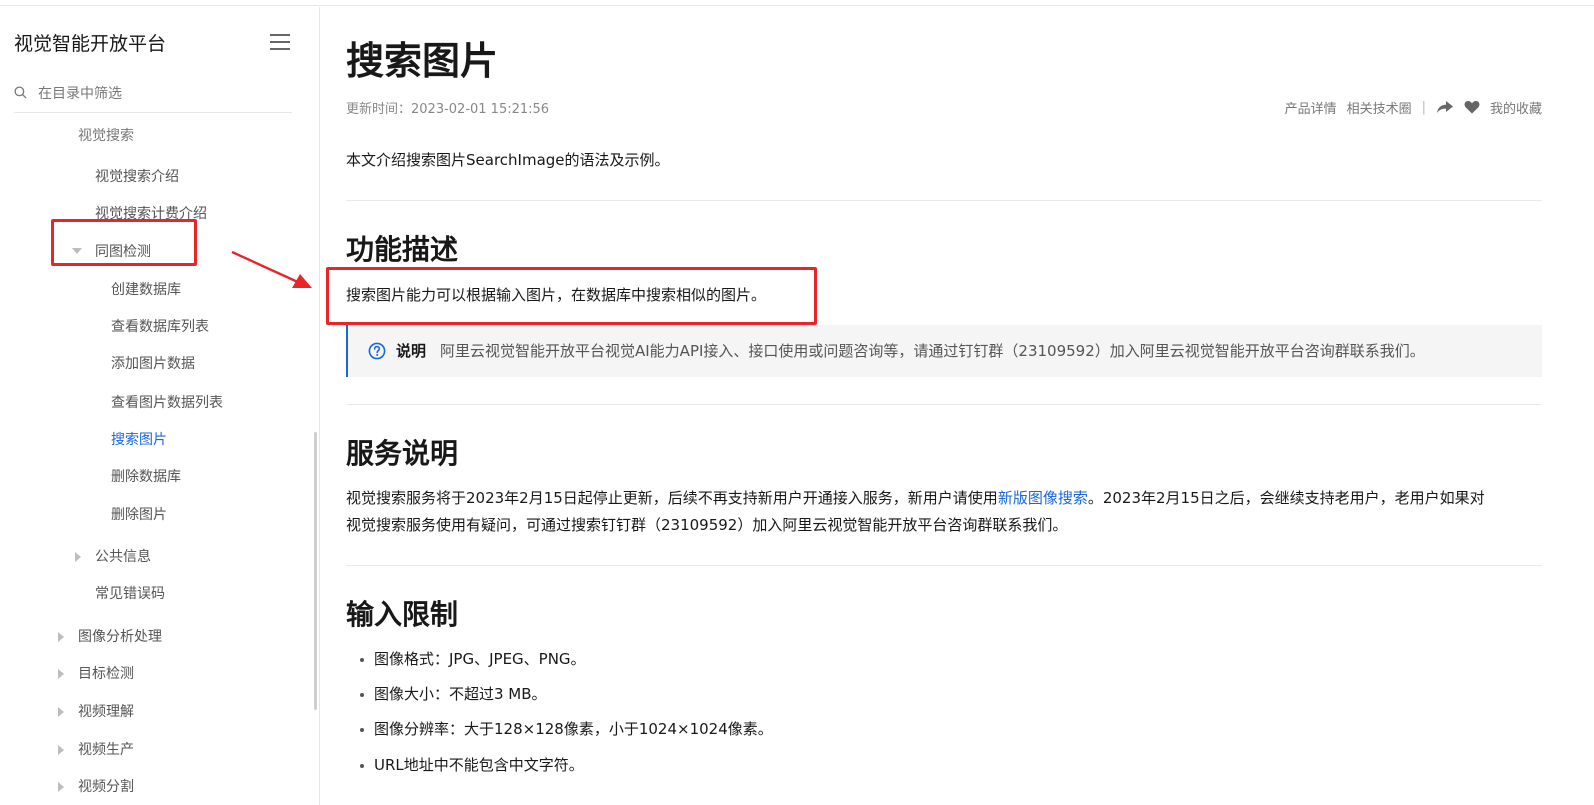  What do you see at coordinates (271, 269) in the screenshot?
I see `annotation-arrow` at bounding box center [271, 269].